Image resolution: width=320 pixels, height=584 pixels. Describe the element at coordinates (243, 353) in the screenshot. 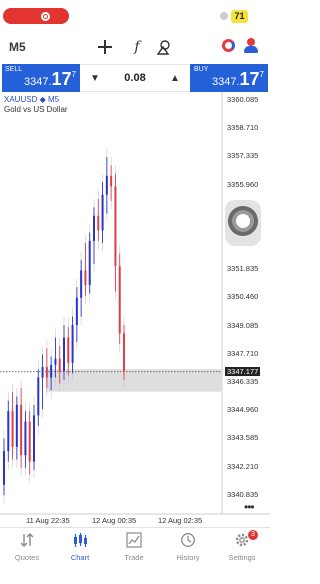

I see `price-tick-label: 3347.710` at that location.